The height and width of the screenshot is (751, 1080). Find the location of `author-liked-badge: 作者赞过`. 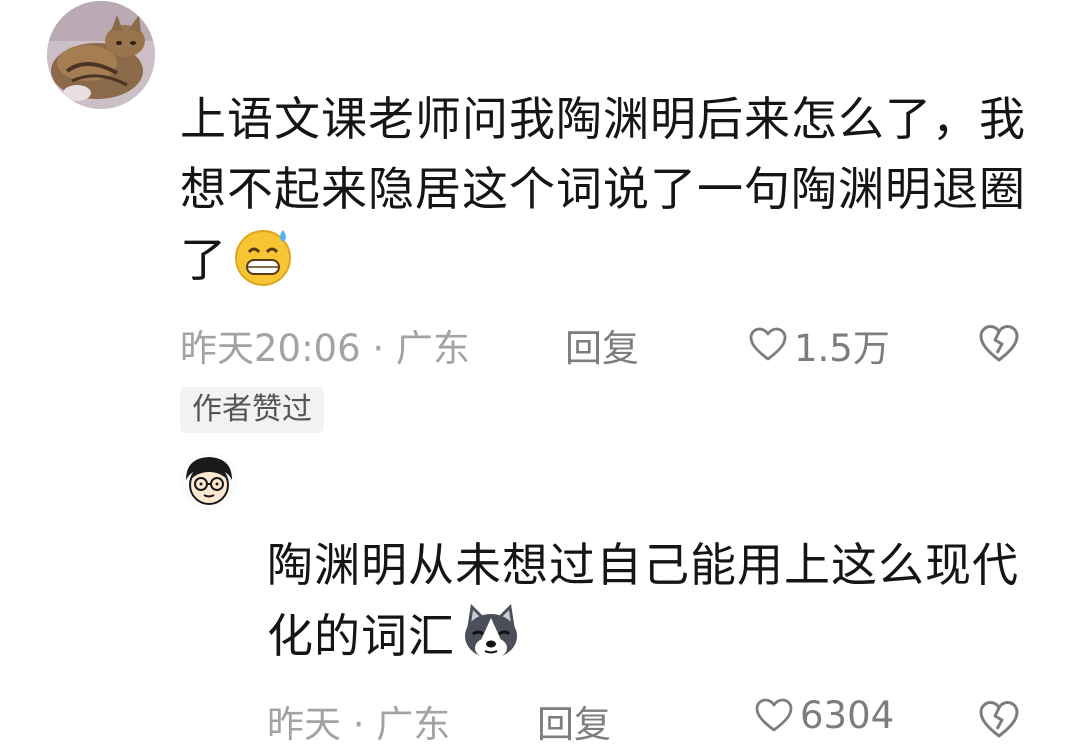

author-liked-badge: 作者赞过 is located at coordinates (252, 410).